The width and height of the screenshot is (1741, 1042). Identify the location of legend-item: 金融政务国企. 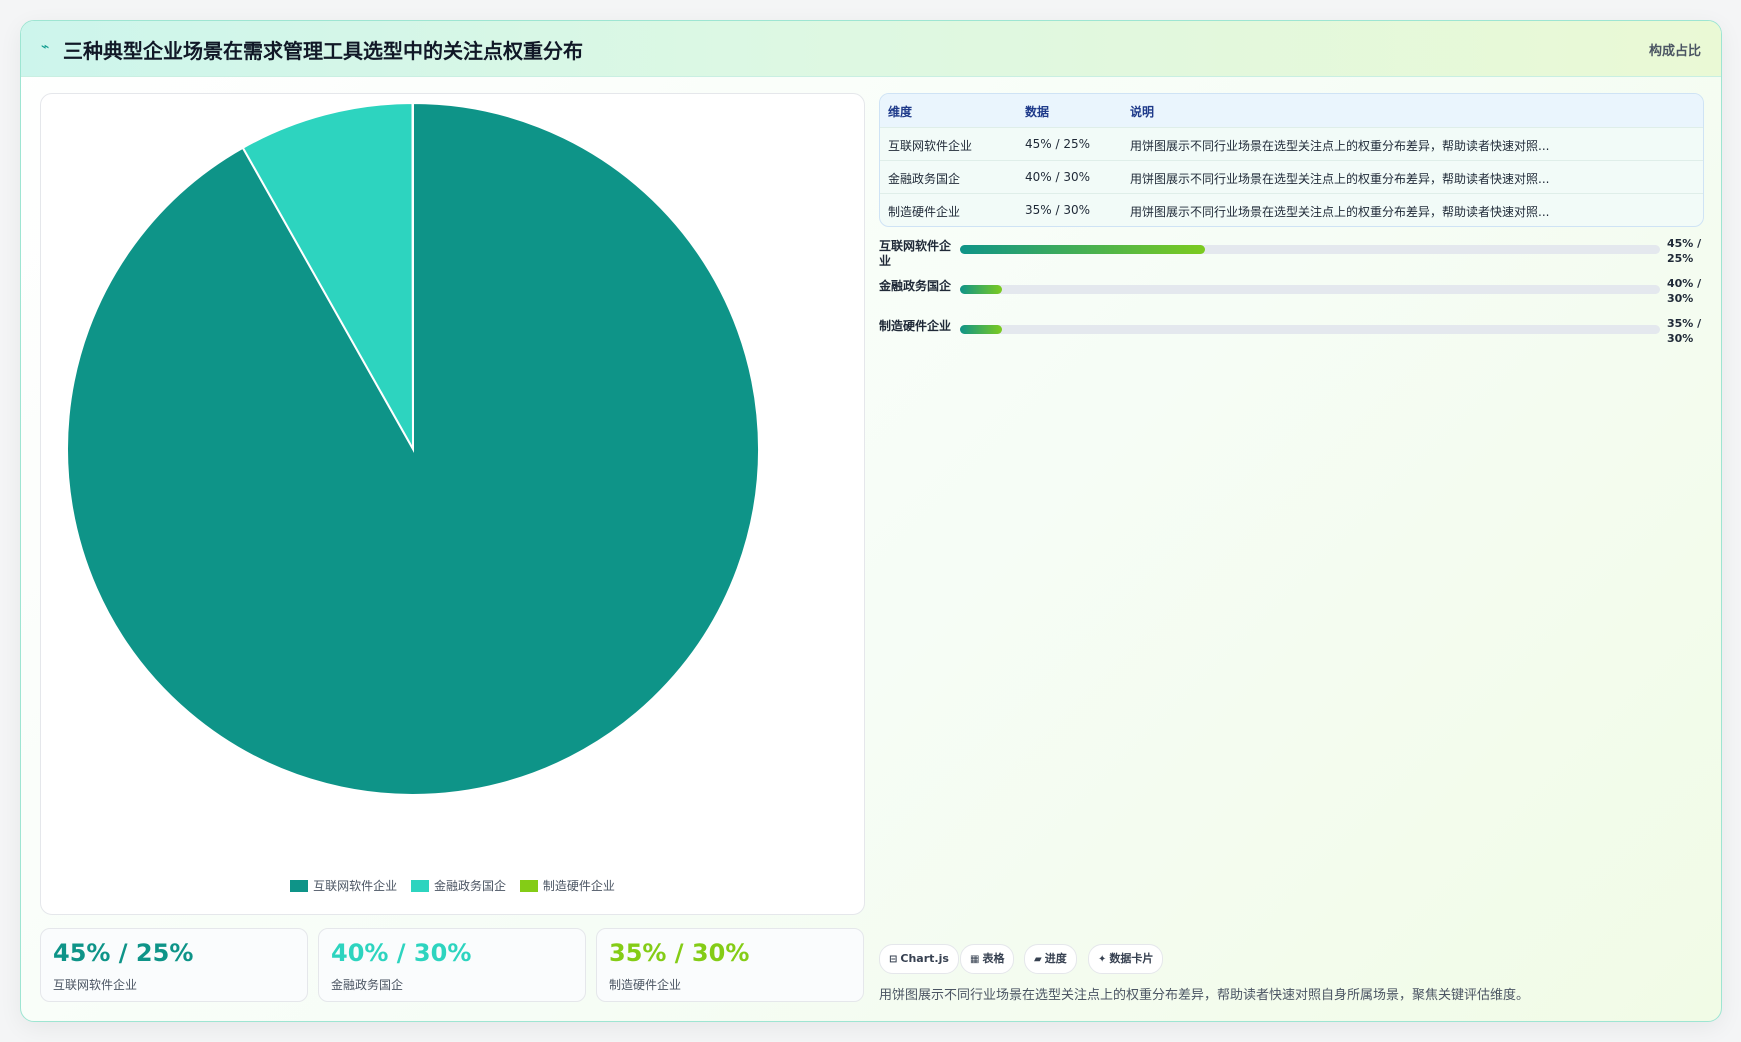
(458, 885).